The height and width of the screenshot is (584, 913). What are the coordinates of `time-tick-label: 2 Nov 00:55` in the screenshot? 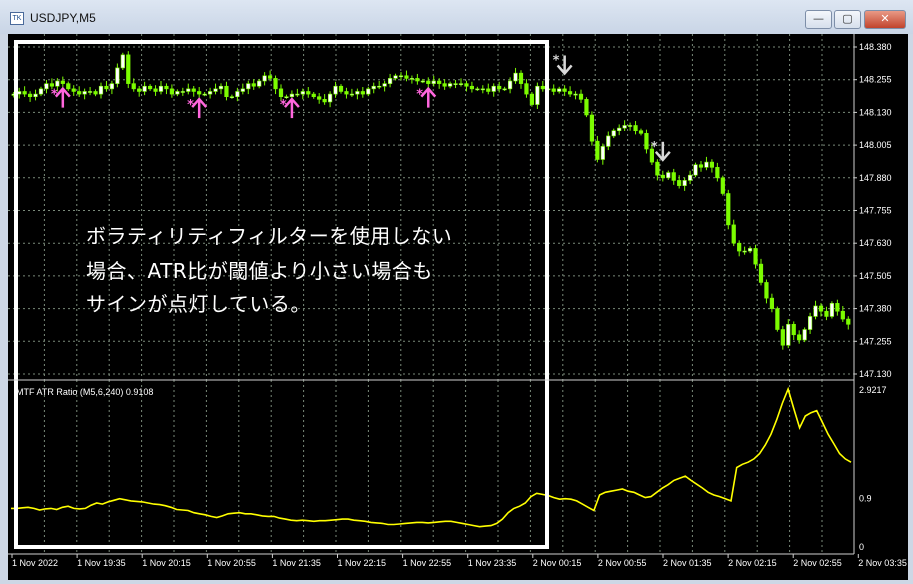 It's located at (622, 563).